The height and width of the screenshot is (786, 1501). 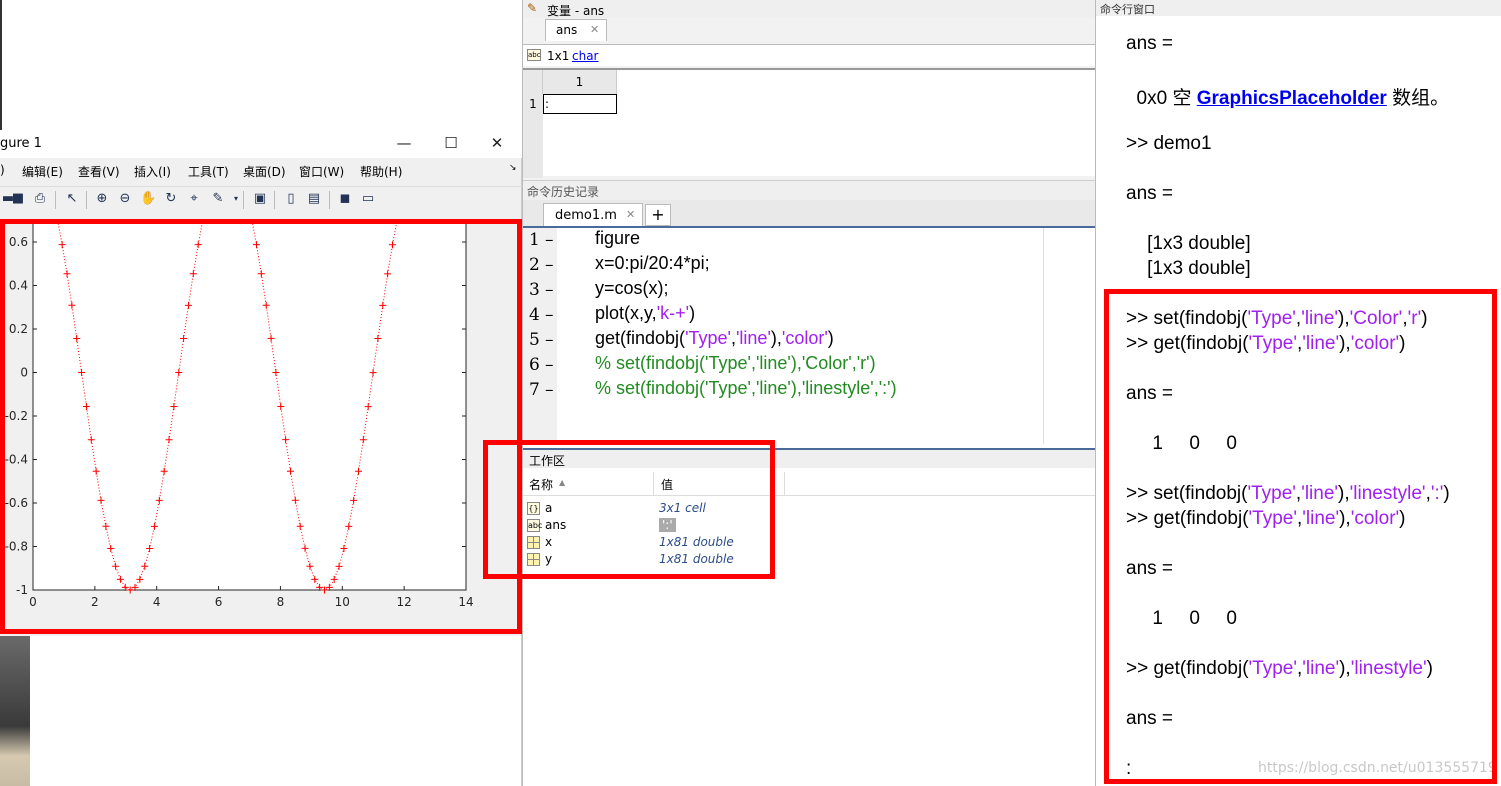 What do you see at coordinates (99, 171) in the screenshot?
I see `menu-view: 查看(V)` at bounding box center [99, 171].